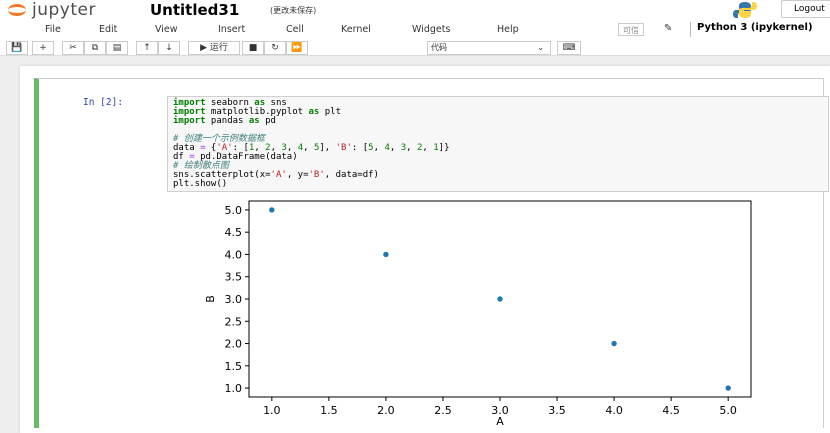 Image resolution: width=830 pixels, height=433 pixels. I want to click on menu-cell: Cell, so click(295, 29).